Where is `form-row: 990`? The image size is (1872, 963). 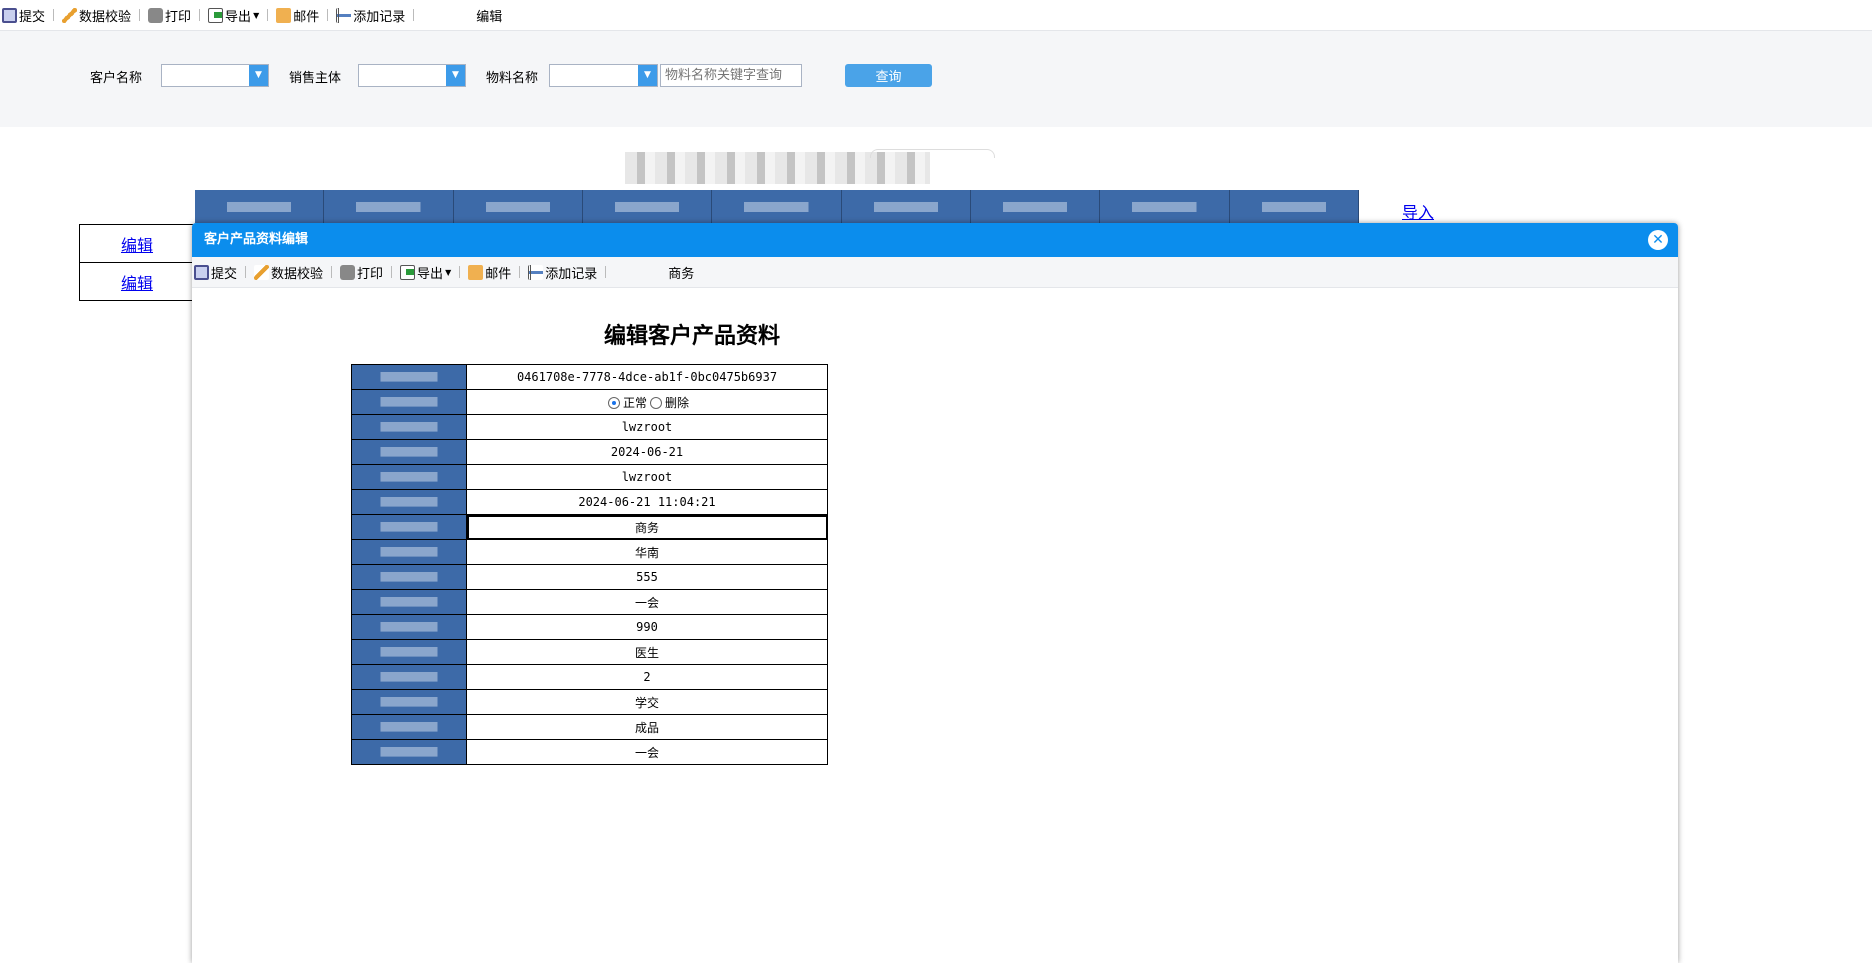 form-row: 990 is located at coordinates (589, 627).